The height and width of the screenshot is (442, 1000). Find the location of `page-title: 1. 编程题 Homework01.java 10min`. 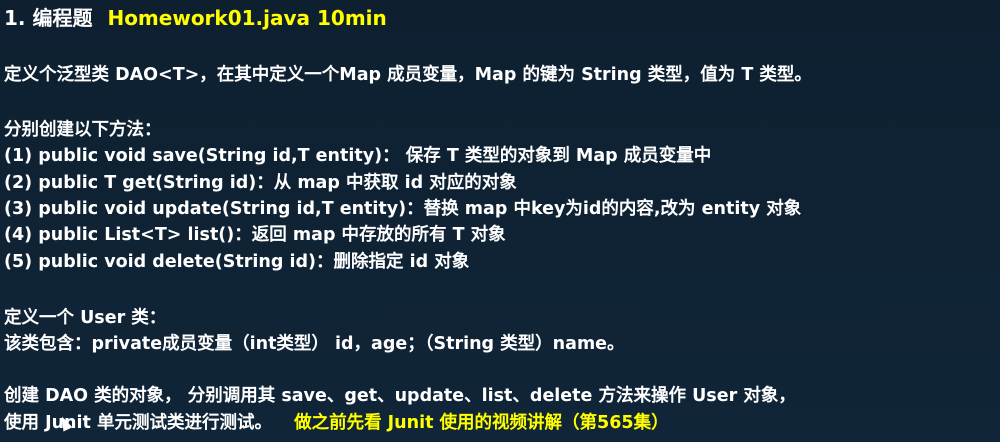

page-title: 1. 编程题 Homework01.java 10min is located at coordinates (195, 16).